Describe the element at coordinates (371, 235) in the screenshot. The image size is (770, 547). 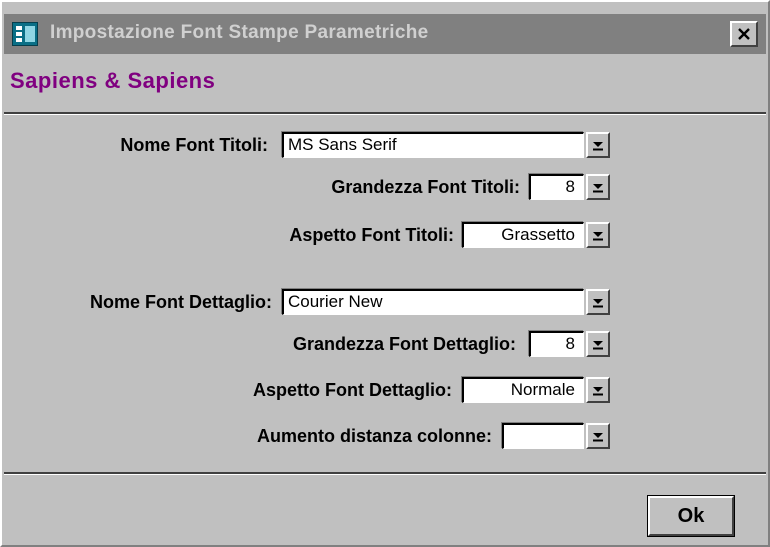
I see `aspetto-font-titoli-label: Aspetto Font Titoli:` at that location.